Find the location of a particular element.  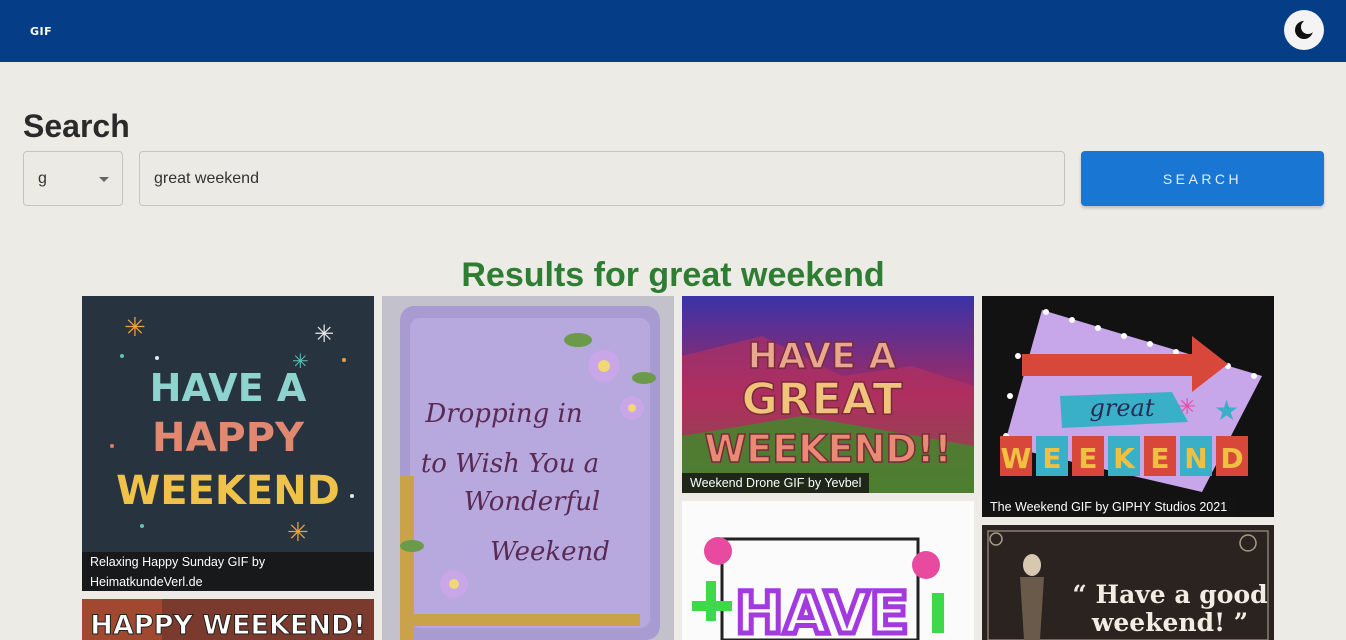

gif-art-text: Weekend is located at coordinates (550, 552).